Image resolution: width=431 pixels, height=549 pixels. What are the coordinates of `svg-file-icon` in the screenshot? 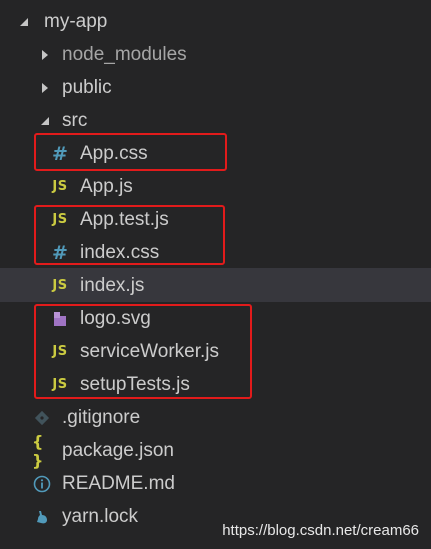 It's located at (60, 319).